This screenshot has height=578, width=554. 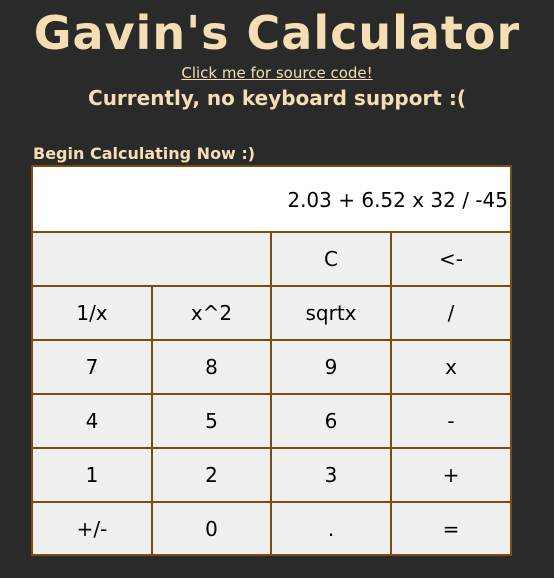 What do you see at coordinates (92, 367) in the screenshot?
I see `digit-7-button: 7` at bounding box center [92, 367].